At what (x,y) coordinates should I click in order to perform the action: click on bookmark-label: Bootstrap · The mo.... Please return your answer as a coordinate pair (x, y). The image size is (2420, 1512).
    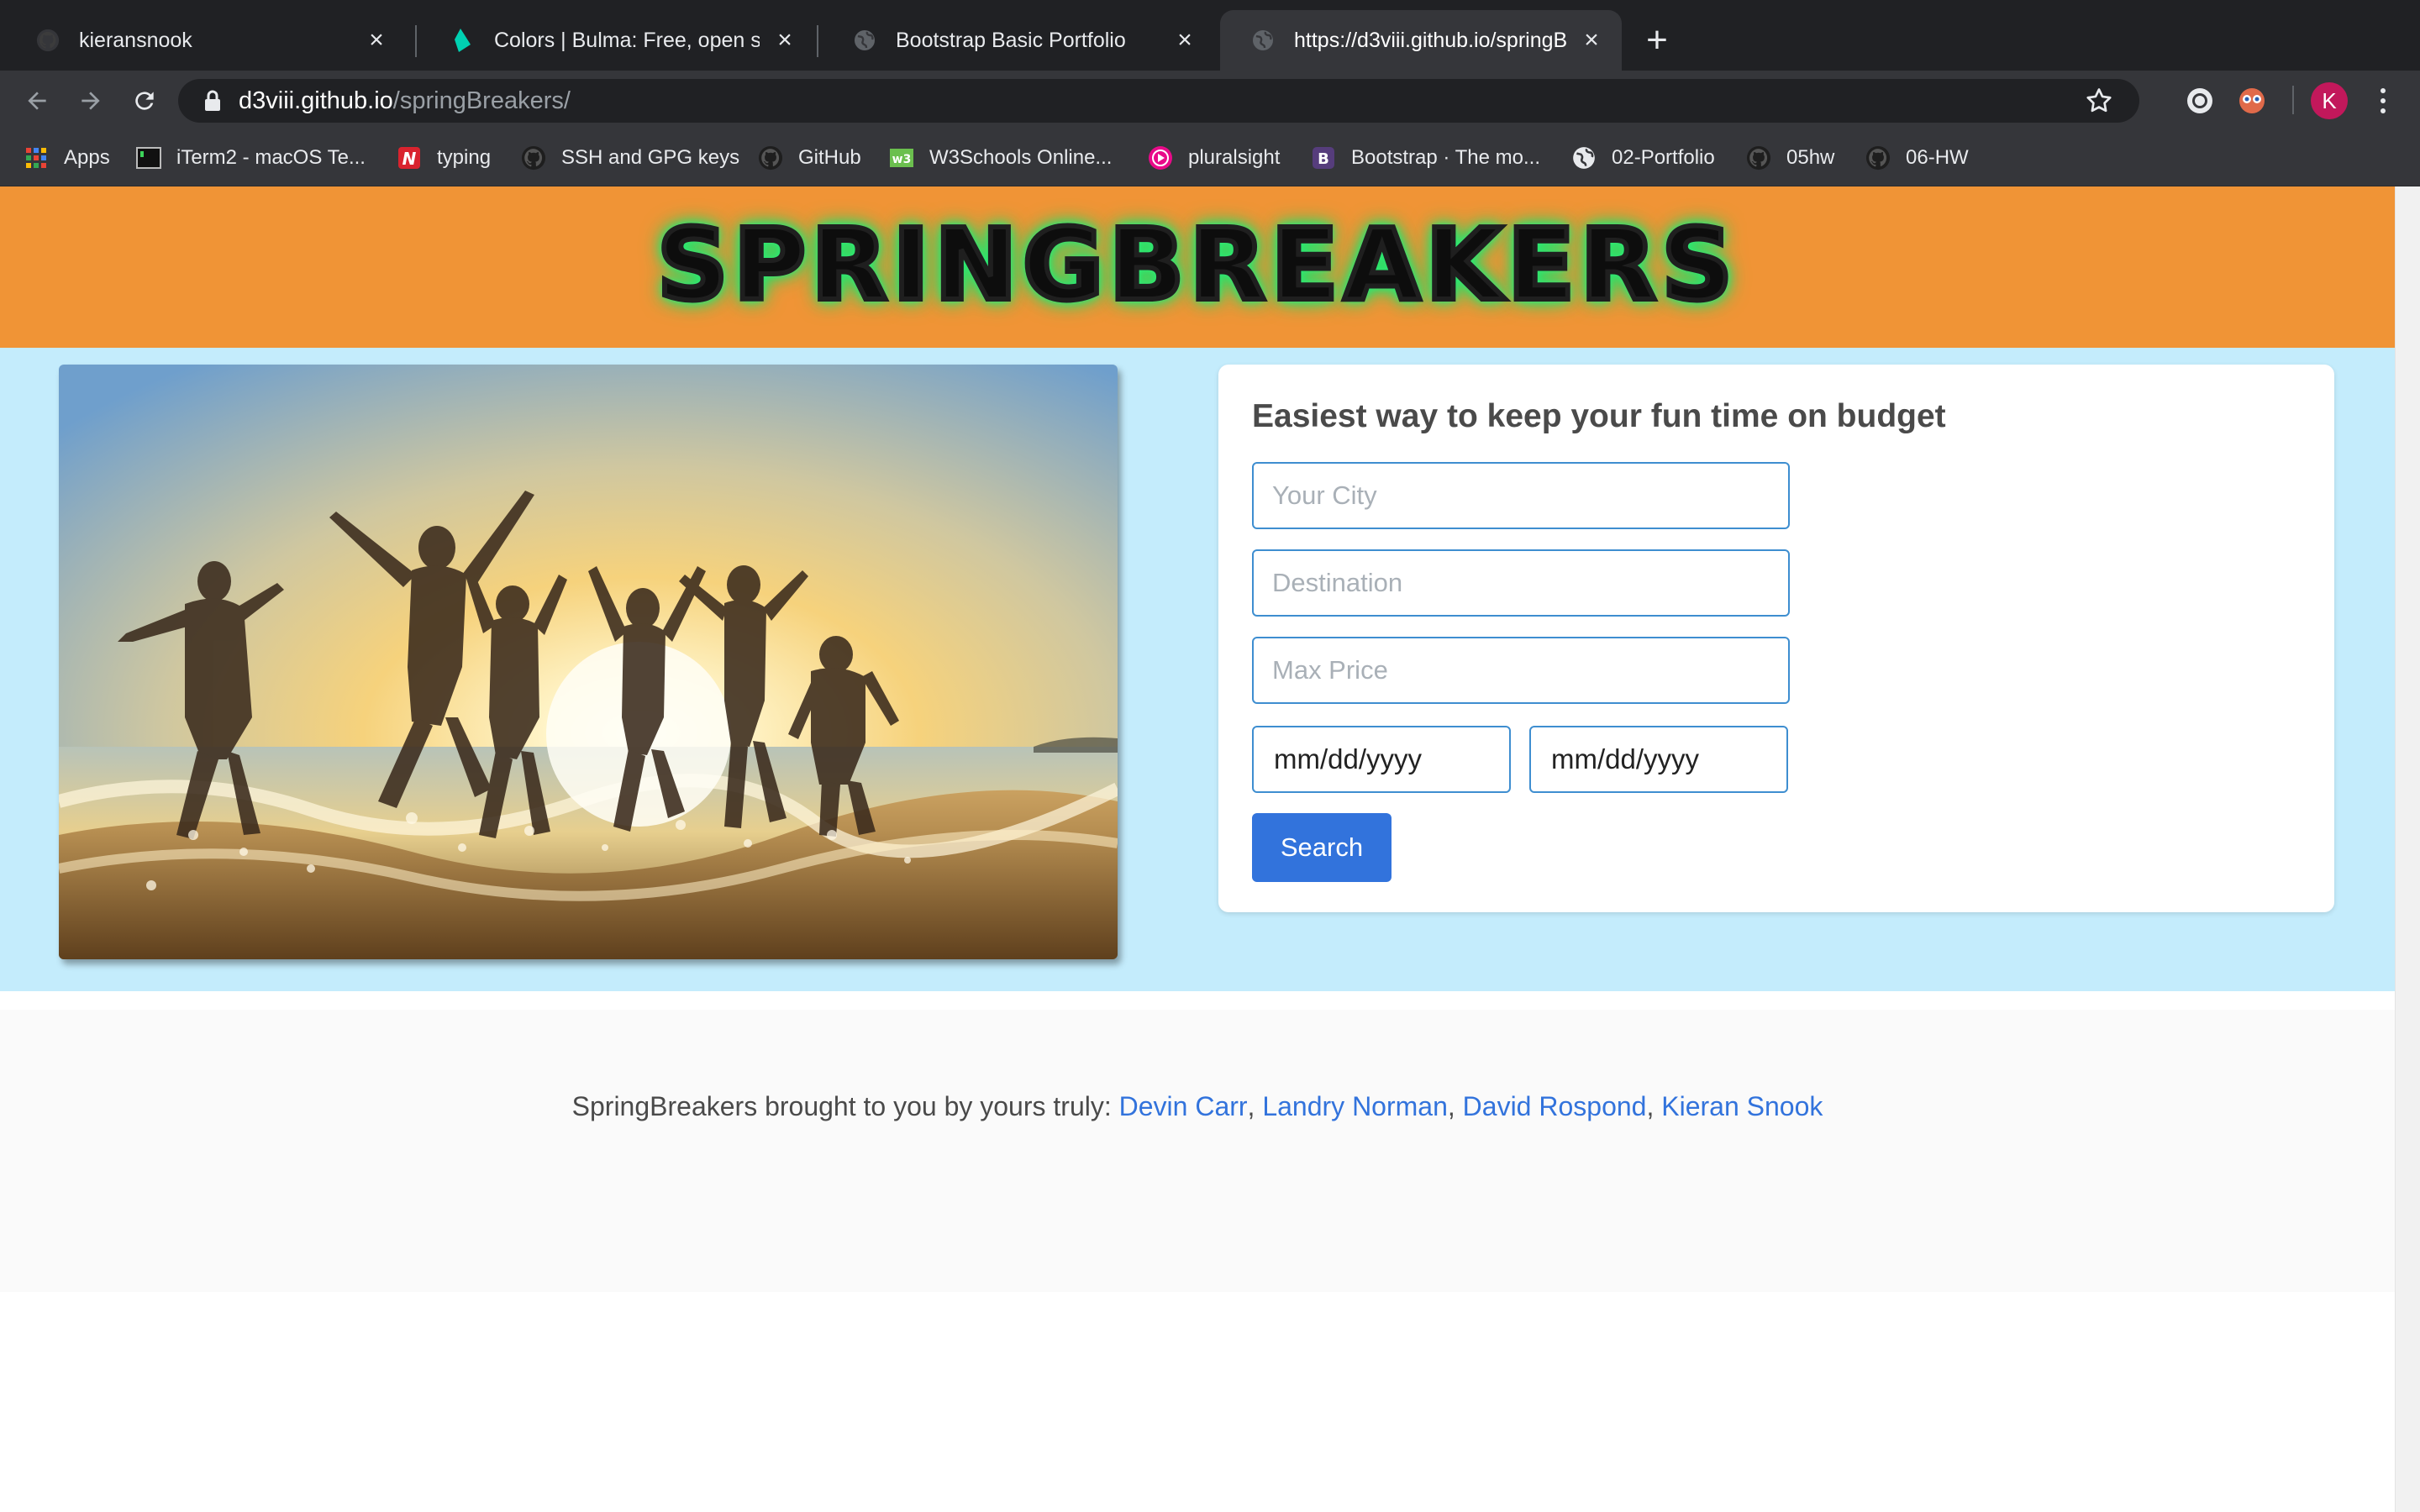
    Looking at the image, I should click on (1445, 157).